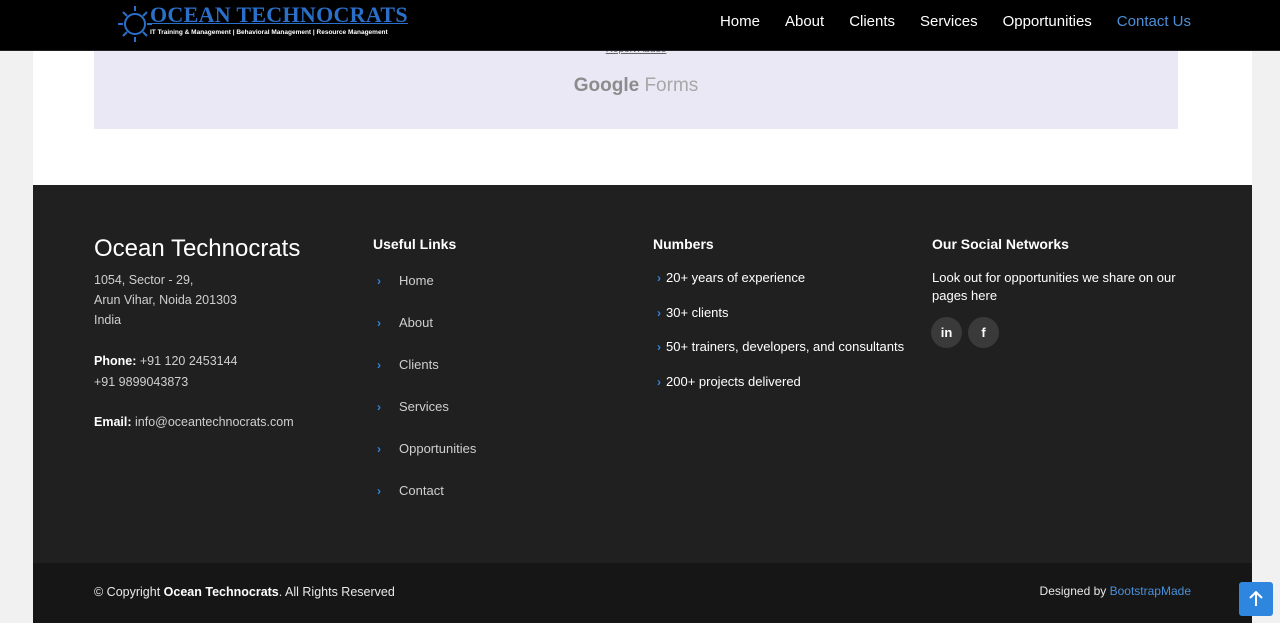  I want to click on google-form-embed: Report Abuse Google Forms, so click(636, 86).